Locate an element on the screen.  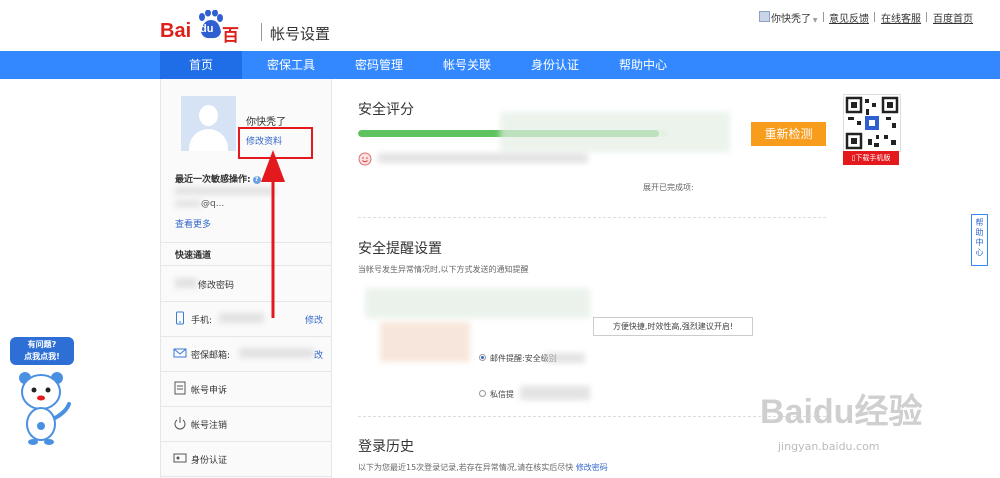
smile-icon is located at coordinates (365, 159).